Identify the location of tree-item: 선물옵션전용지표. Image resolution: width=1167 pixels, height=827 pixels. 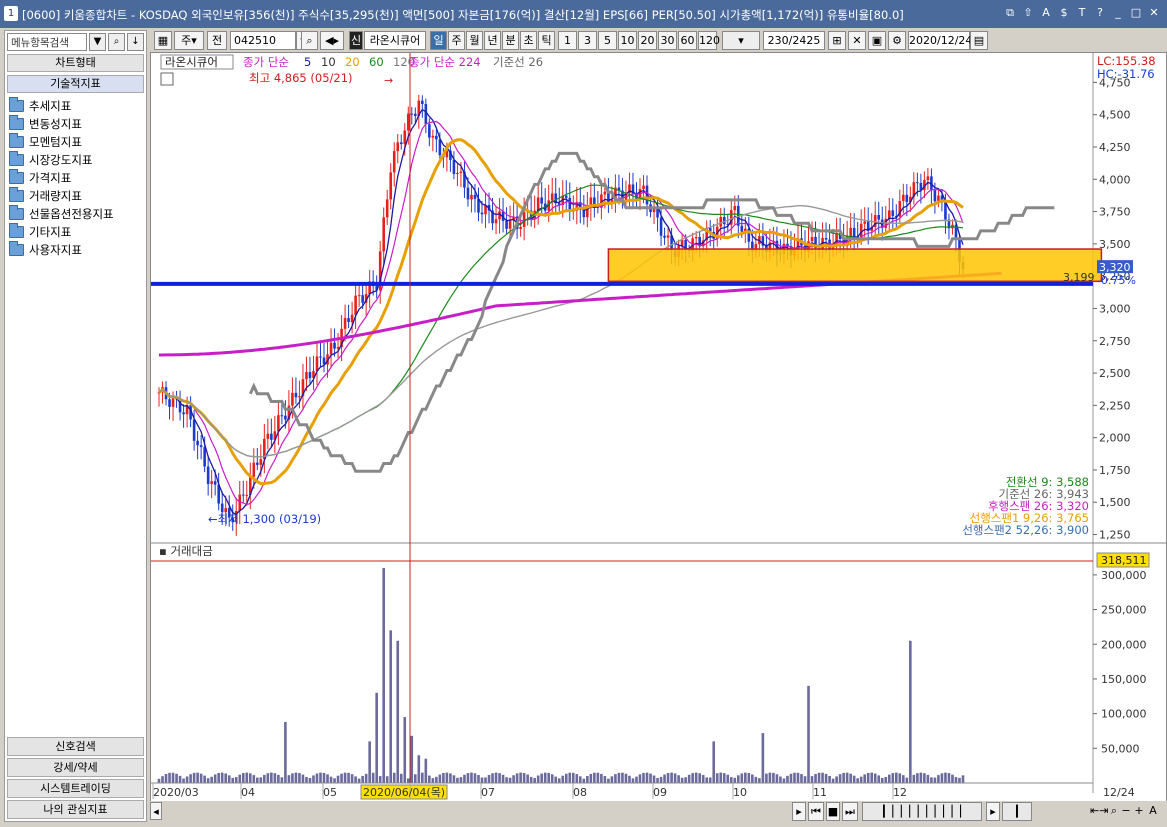
(61, 213).